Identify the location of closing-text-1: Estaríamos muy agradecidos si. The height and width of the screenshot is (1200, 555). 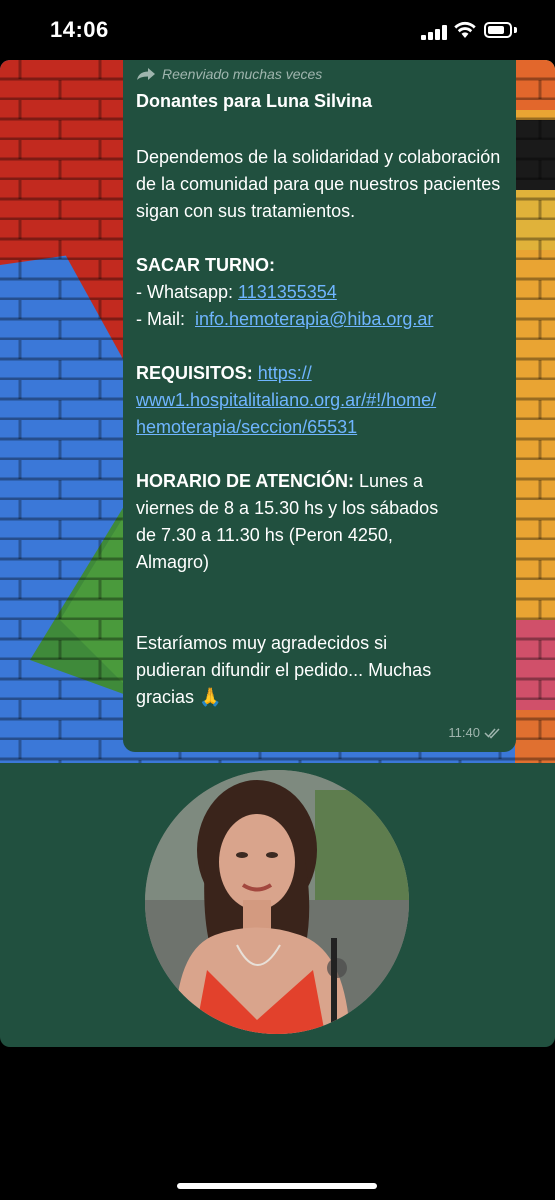
(262, 643).